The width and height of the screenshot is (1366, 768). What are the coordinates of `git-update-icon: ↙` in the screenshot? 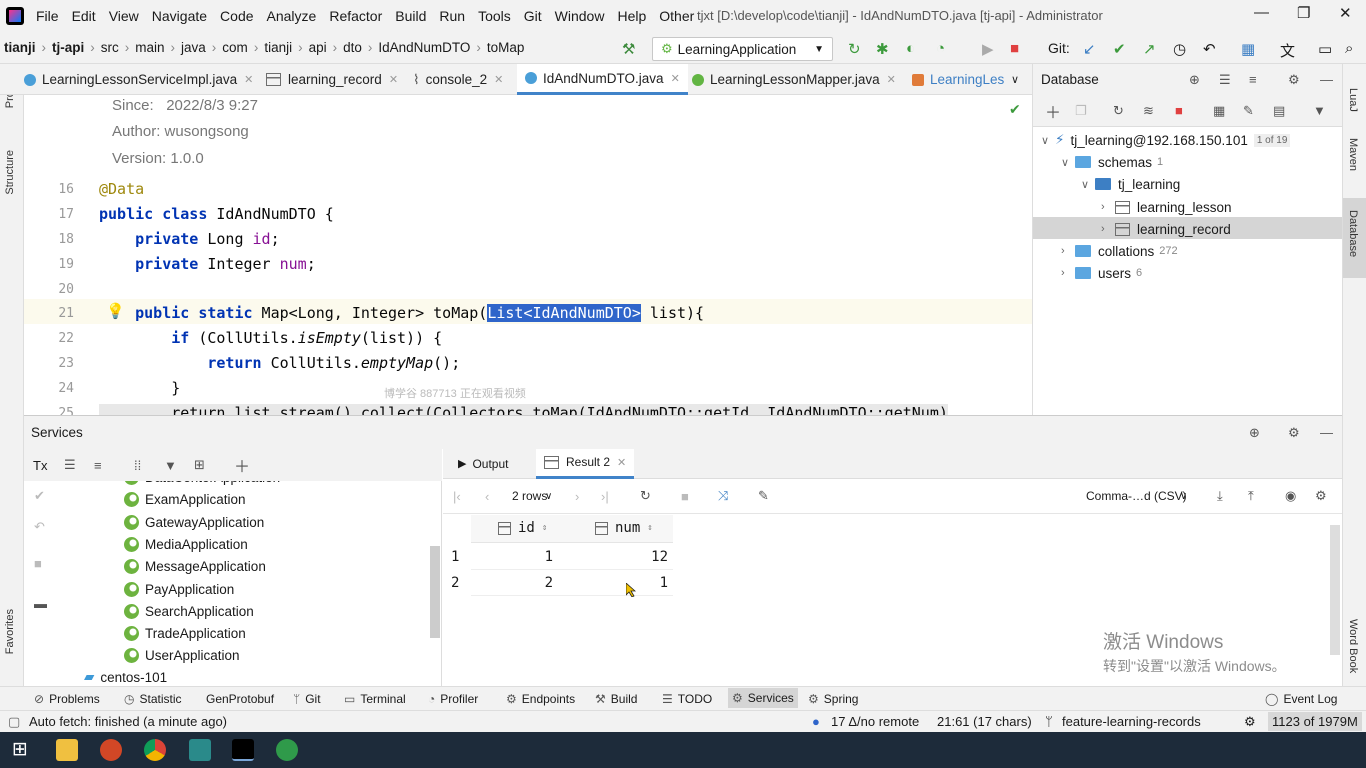 It's located at (1089, 49).